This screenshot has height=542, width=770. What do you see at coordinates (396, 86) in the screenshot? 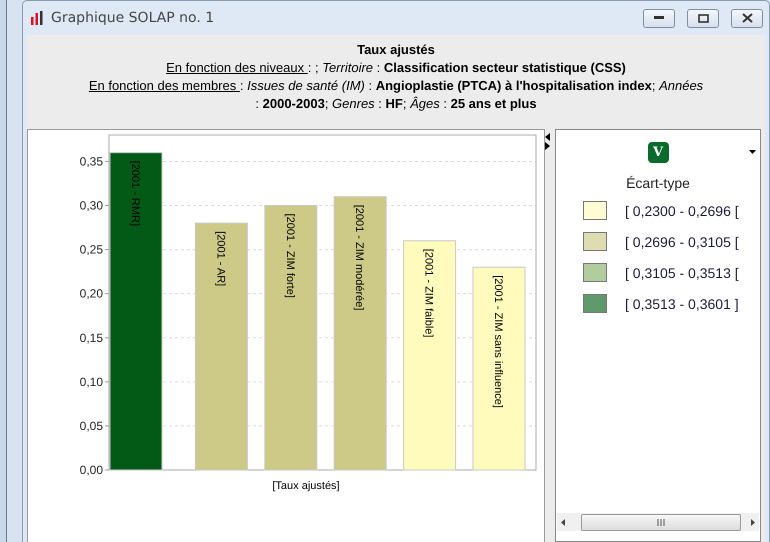
I see `filter-description: En fonction des membres : Issues de santé (IM) : Angioplastie (PTCA) à l'hospitalisation index; Années` at bounding box center [396, 86].